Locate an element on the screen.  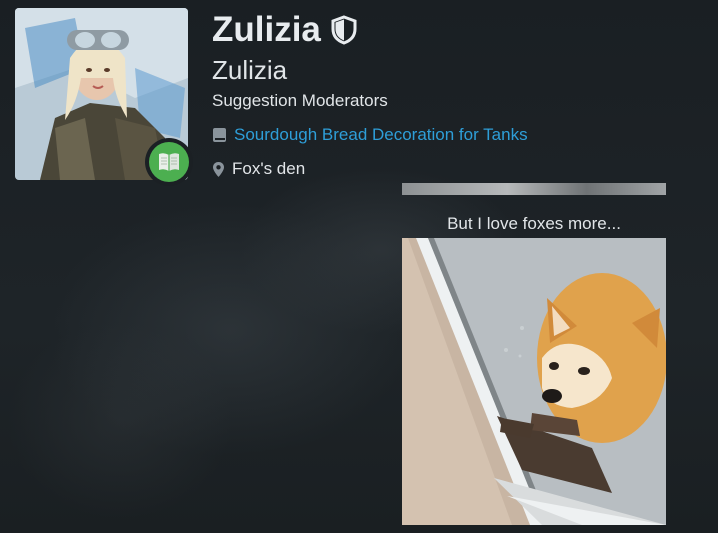
signature-image-strip is located at coordinates (534, 189).